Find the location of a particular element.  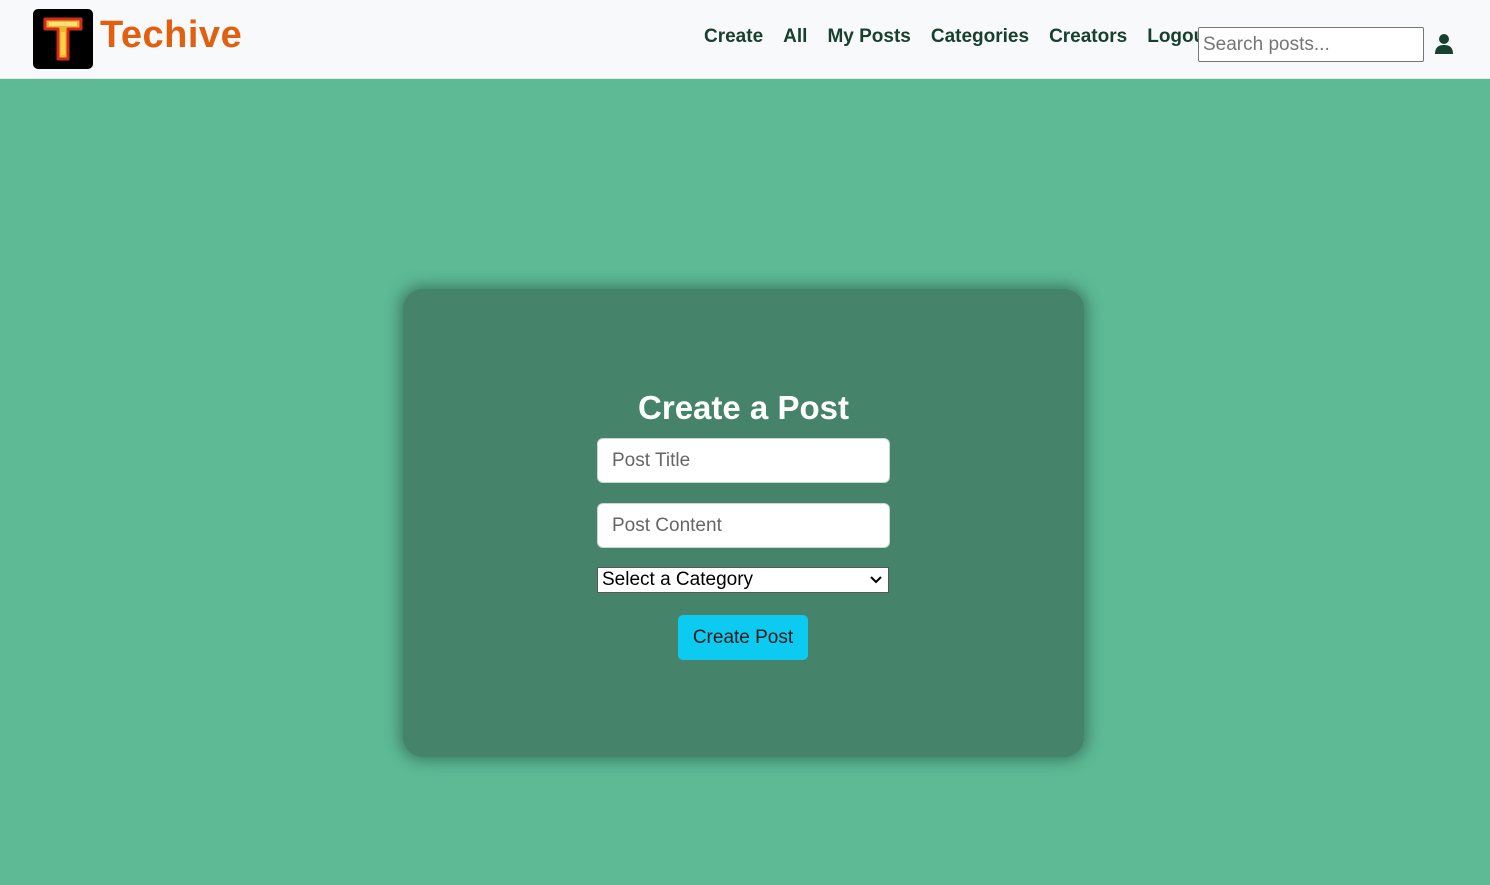

logo-t-icon is located at coordinates (63, 39).